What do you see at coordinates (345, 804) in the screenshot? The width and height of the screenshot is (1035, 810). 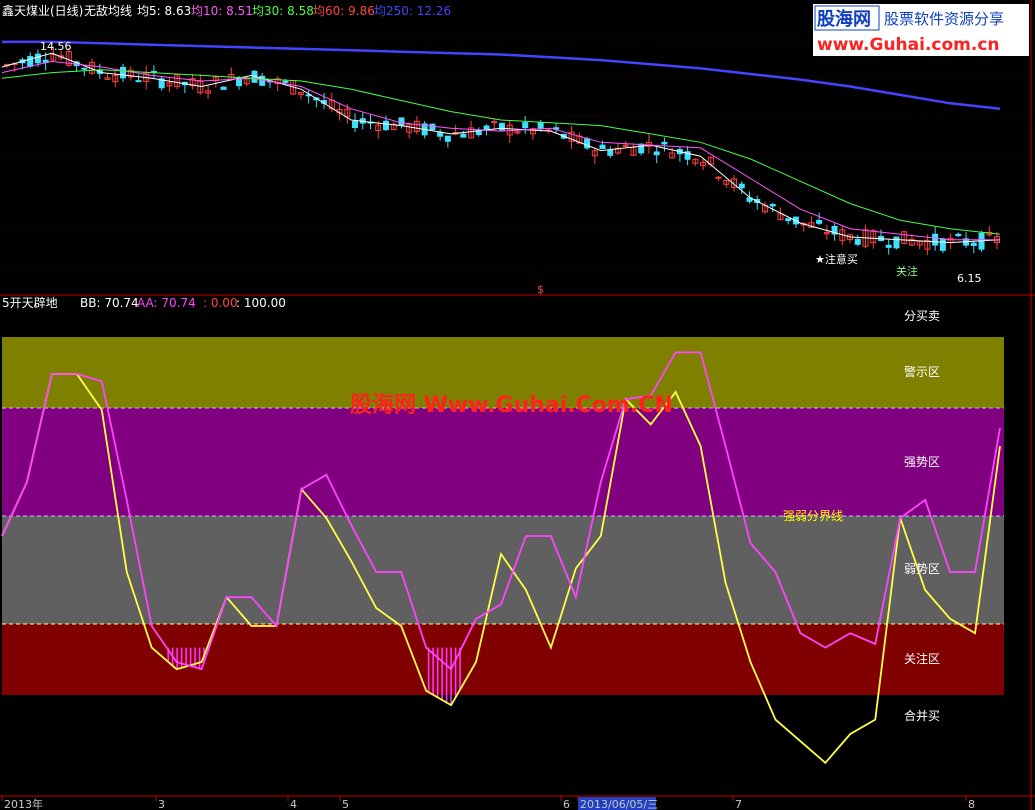 I see `x-tick-label: 5` at bounding box center [345, 804].